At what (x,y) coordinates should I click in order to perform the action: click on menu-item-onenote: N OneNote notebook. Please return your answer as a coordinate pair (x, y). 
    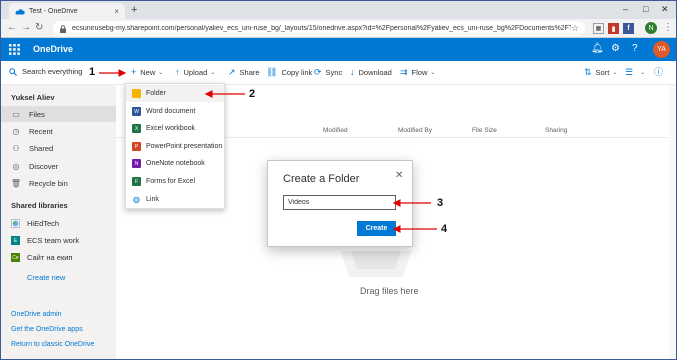
    Looking at the image, I should click on (175, 163).